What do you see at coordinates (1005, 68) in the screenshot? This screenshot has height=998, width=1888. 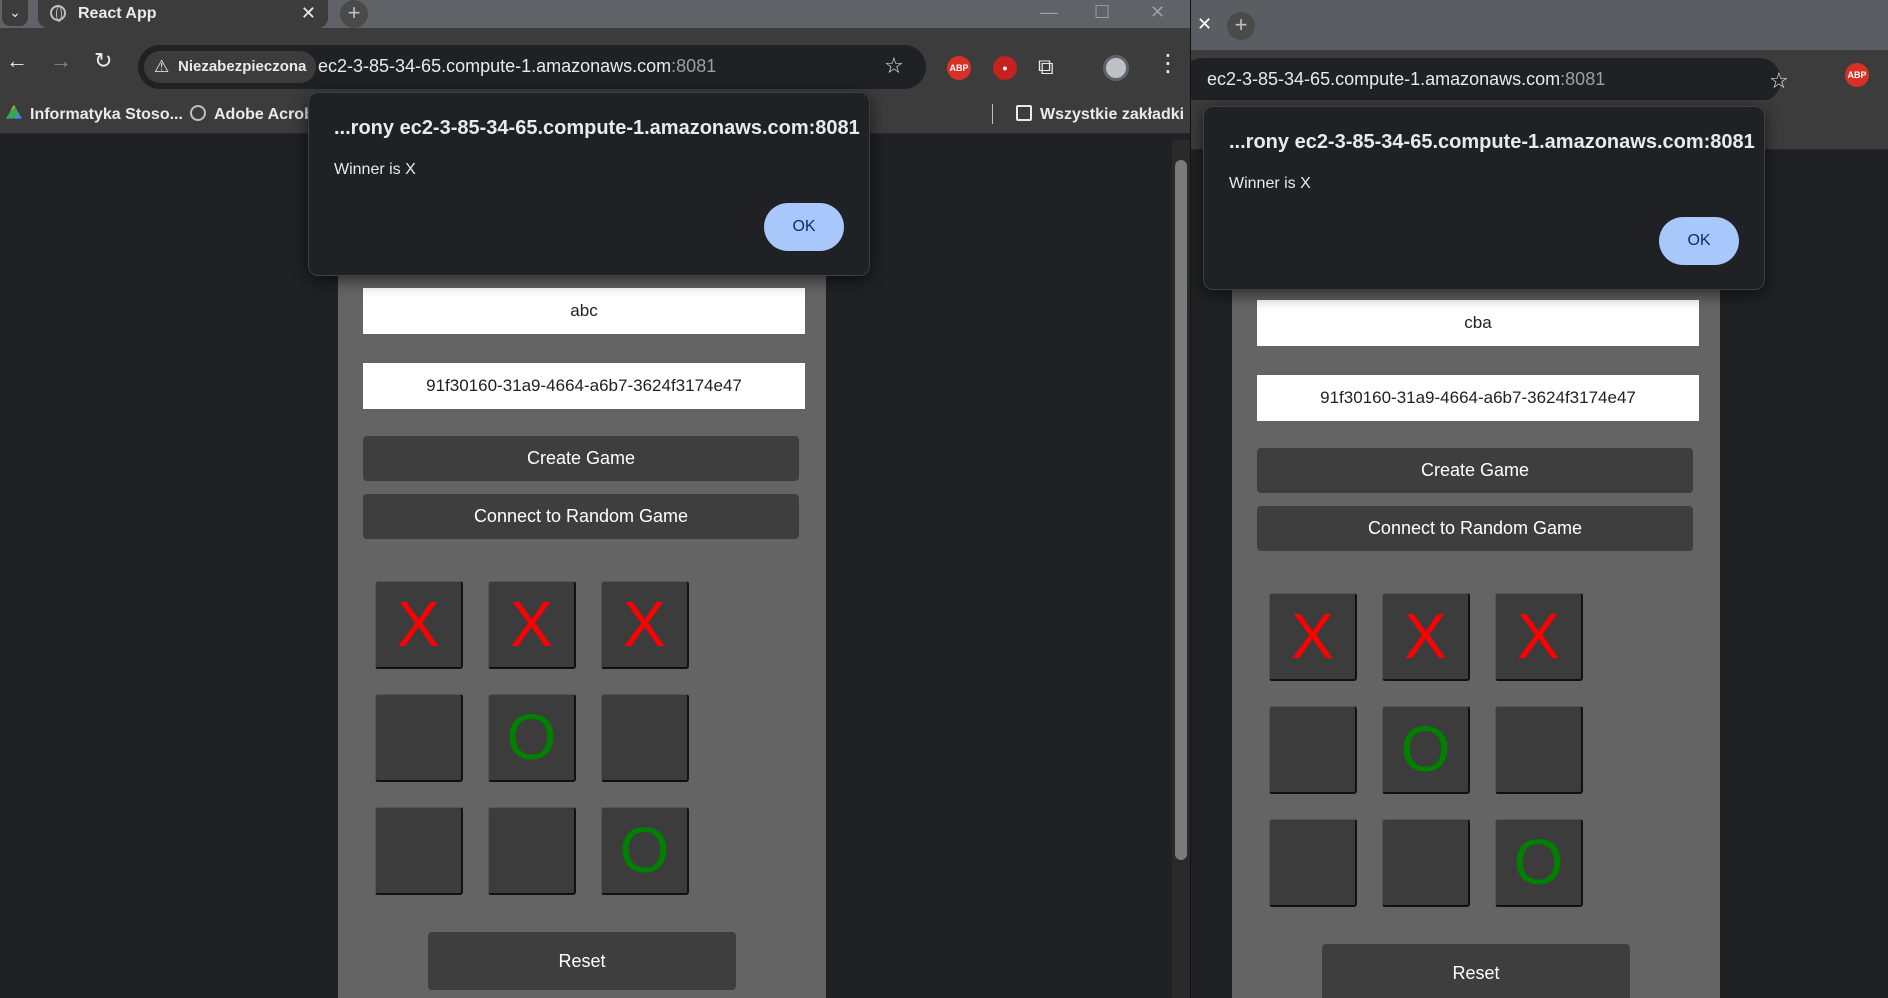 I see `extension-icon: ●` at bounding box center [1005, 68].